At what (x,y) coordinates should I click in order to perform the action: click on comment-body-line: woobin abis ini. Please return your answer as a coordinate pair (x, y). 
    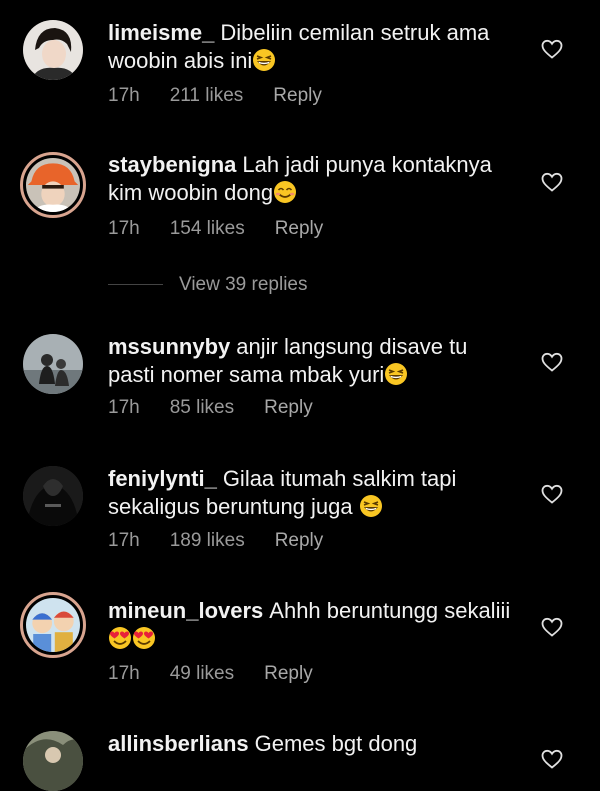
    Looking at the image, I should click on (180, 60).